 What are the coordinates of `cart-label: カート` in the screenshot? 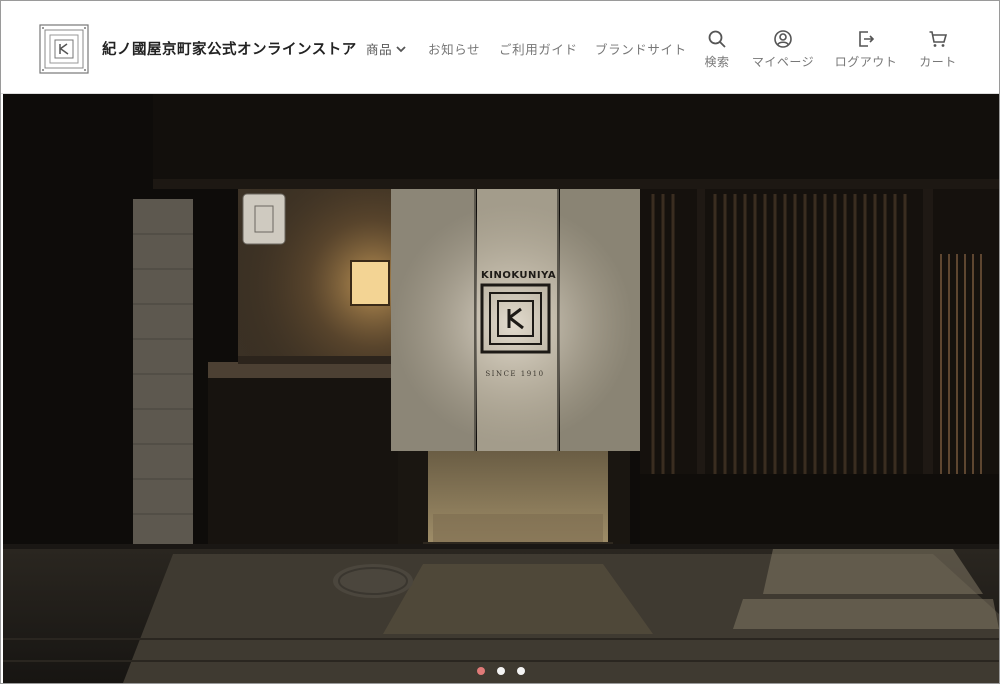 It's located at (938, 62).